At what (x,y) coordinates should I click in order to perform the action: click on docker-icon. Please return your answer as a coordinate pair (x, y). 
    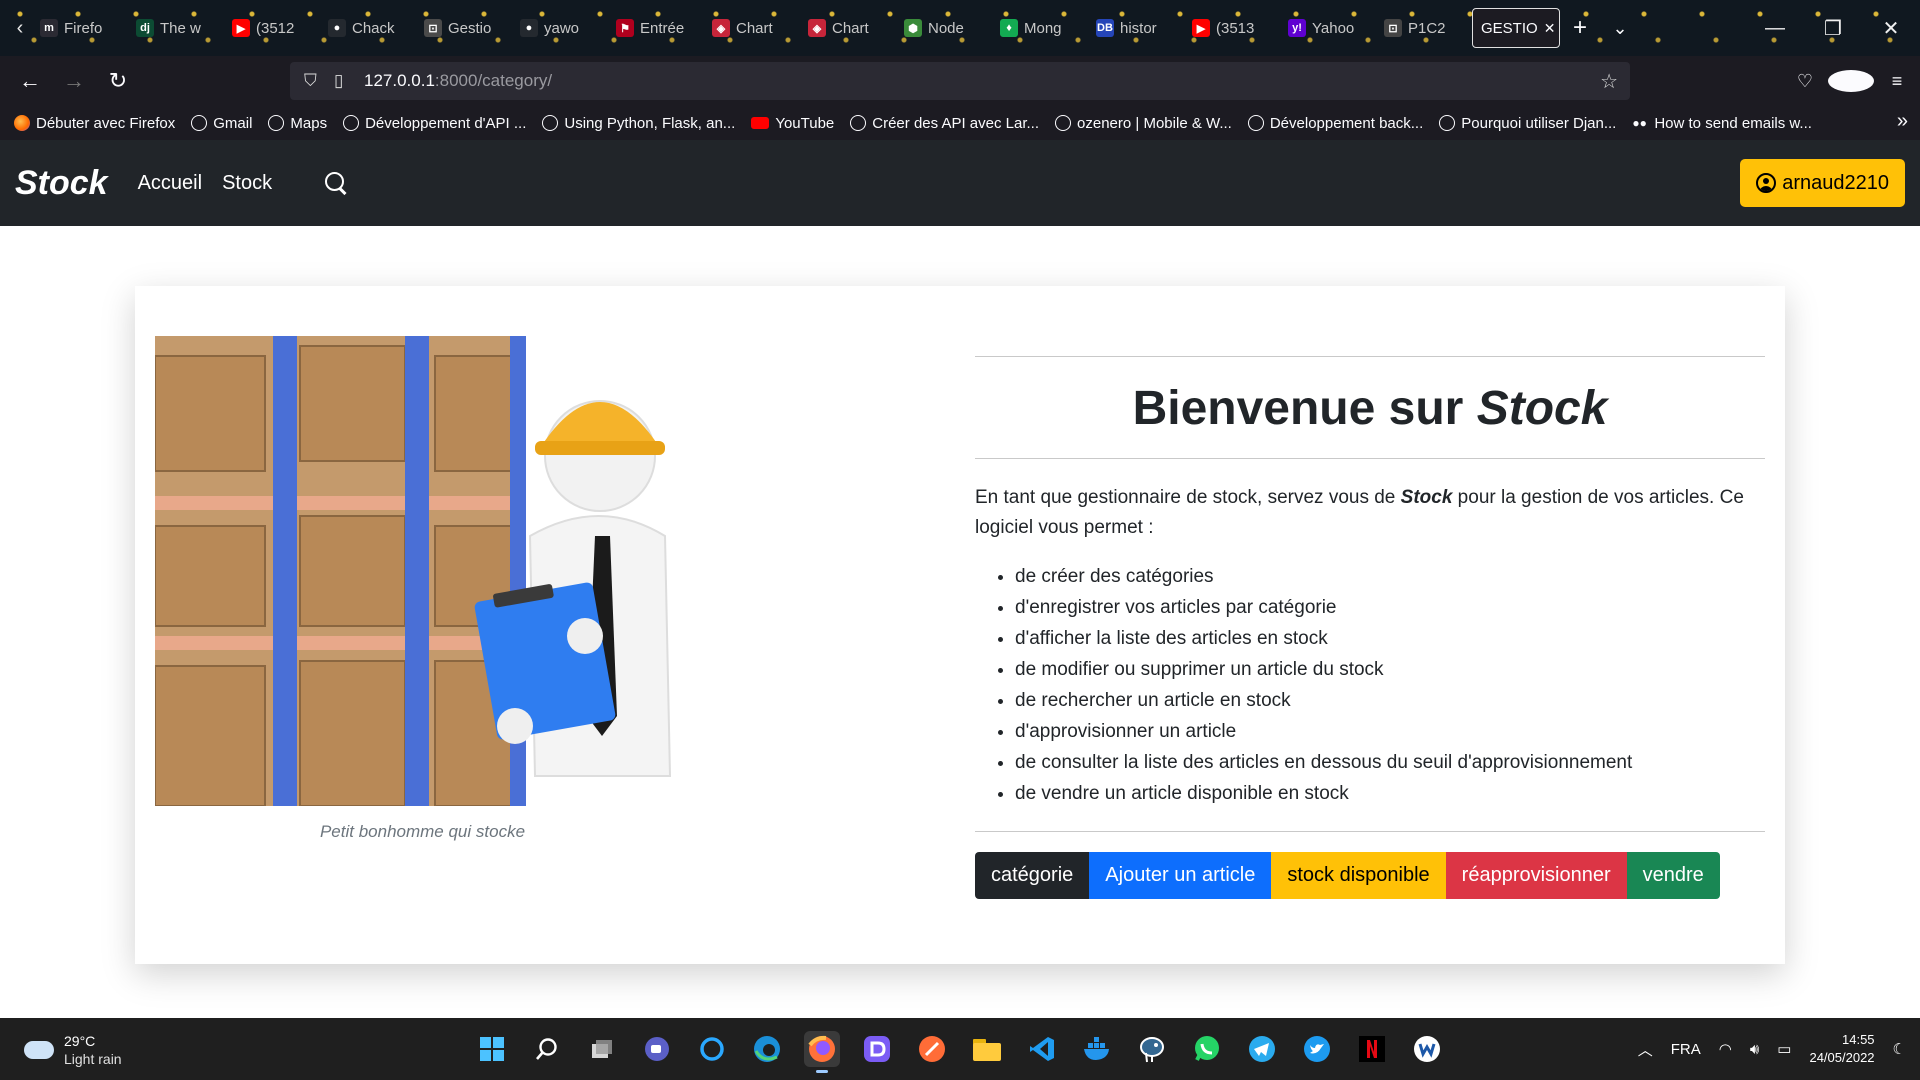
    Looking at the image, I should click on (1097, 1049).